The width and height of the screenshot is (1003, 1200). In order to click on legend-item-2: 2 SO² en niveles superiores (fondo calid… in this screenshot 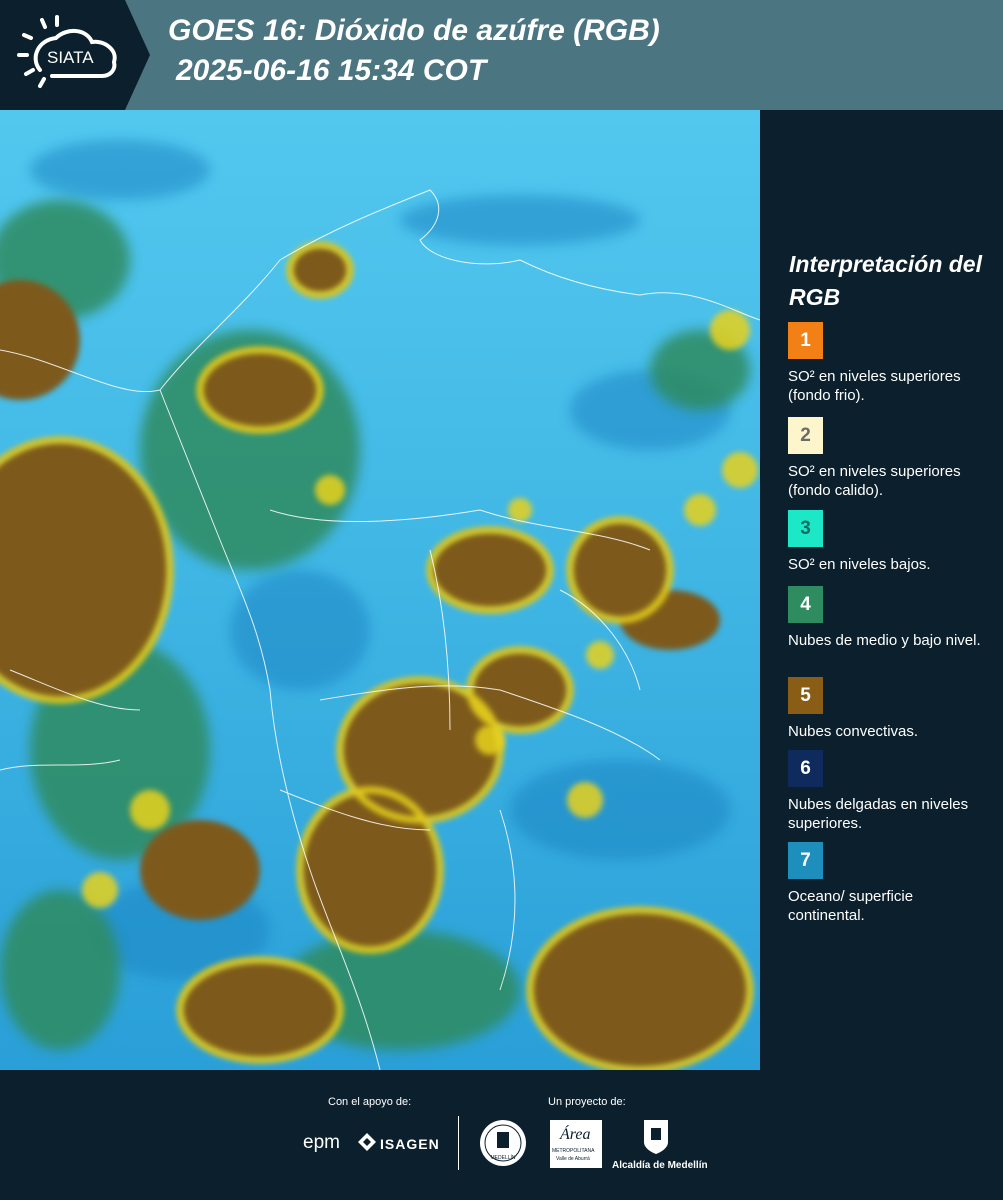, I will do `click(888, 458)`.